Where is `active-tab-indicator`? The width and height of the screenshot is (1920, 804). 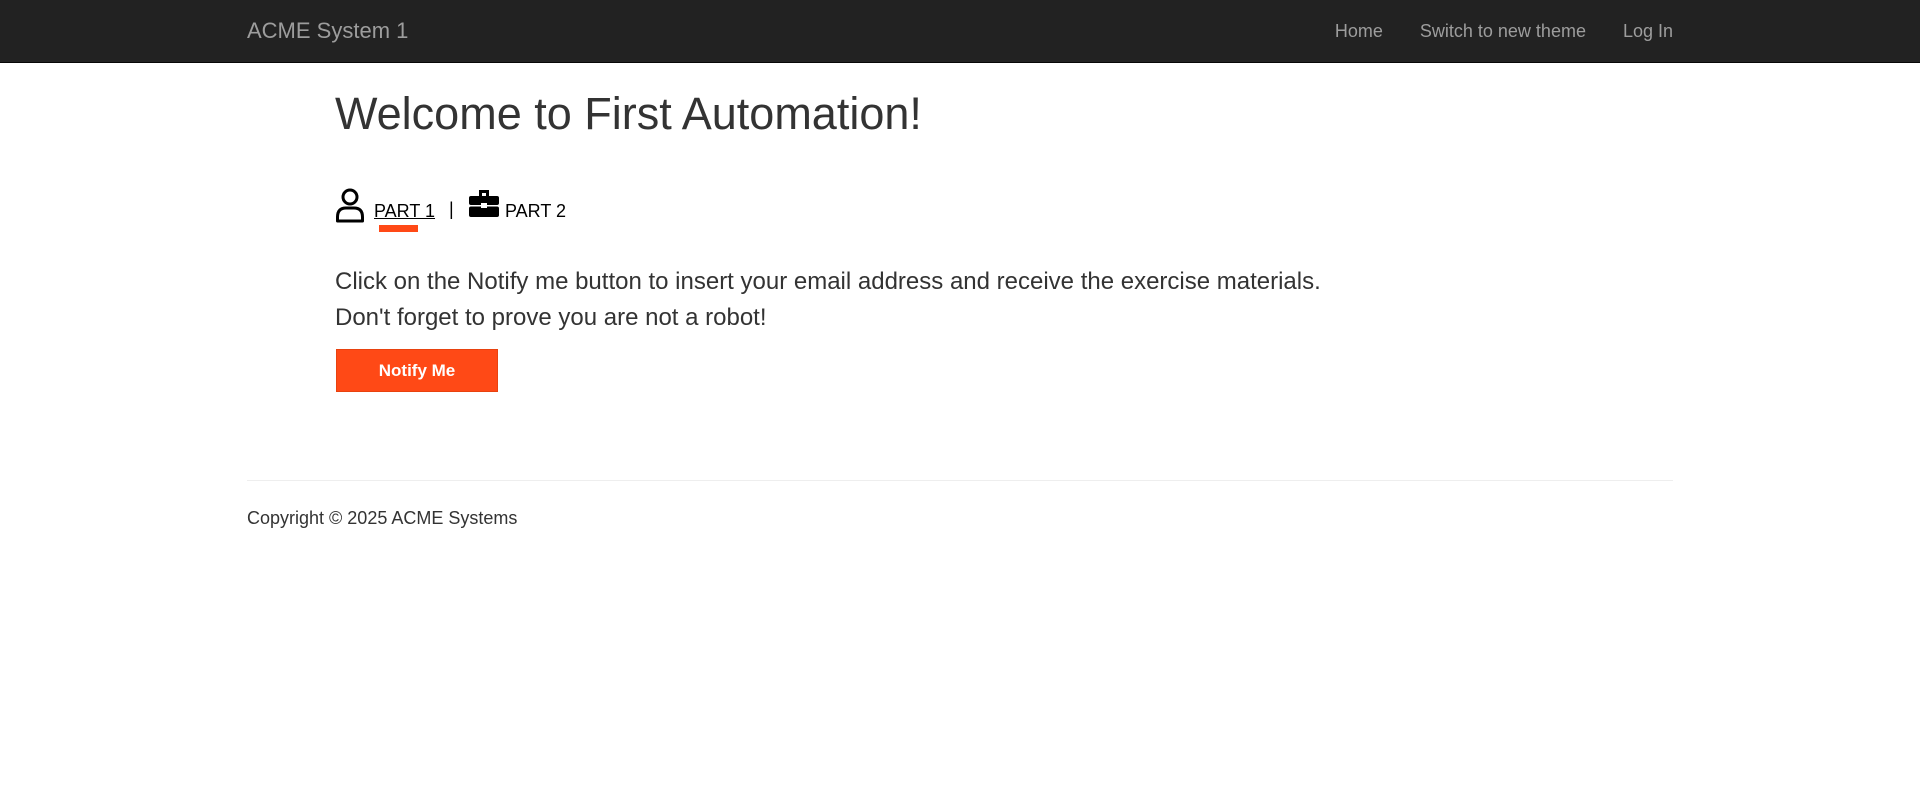 active-tab-indicator is located at coordinates (398, 228).